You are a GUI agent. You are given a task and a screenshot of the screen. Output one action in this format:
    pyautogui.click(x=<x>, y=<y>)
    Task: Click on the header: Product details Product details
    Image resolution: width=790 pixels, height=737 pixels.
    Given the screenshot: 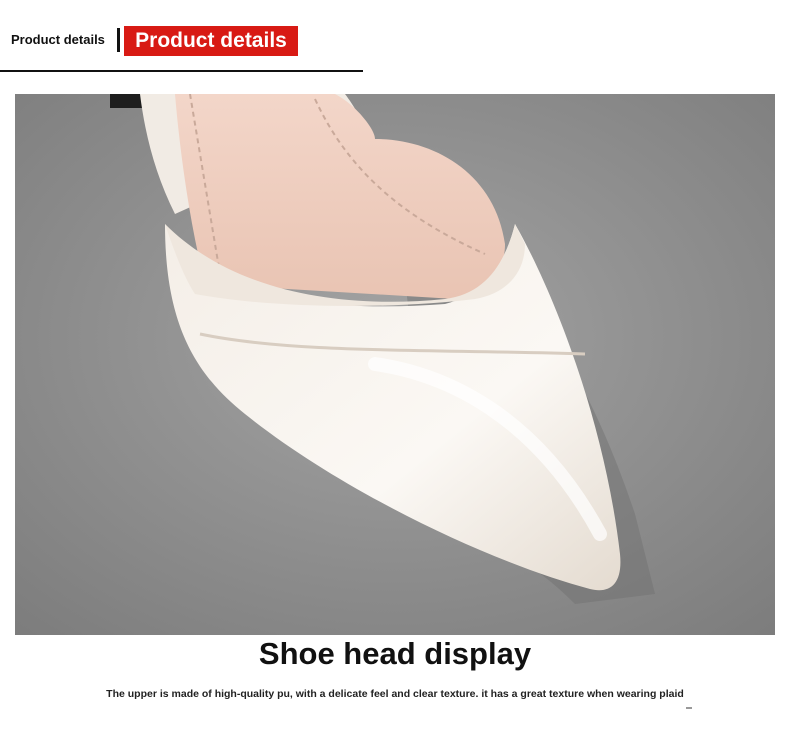 What is the action you would take?
    pyautogui.click(x=395, y=37)
    